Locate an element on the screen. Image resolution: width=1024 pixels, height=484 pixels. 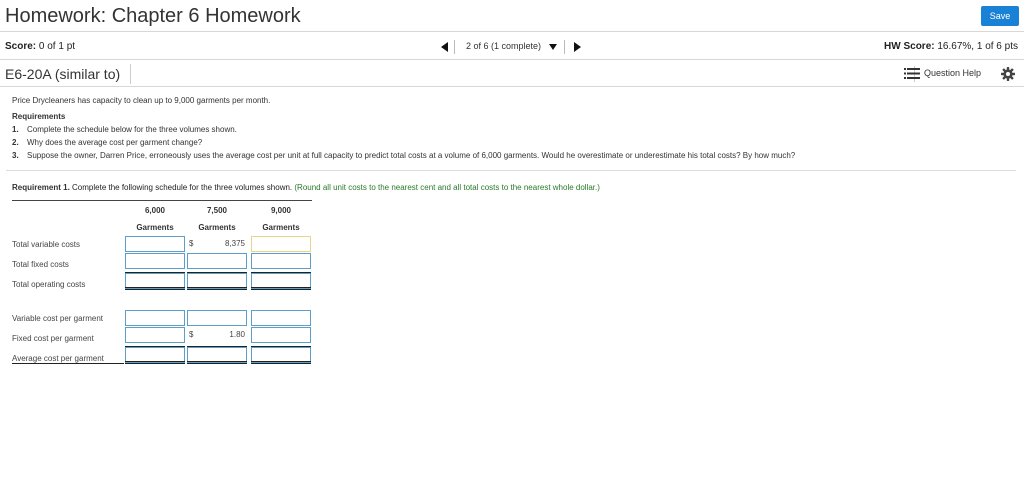
question-help-label: Question Help is located at coordinates (953, 73).